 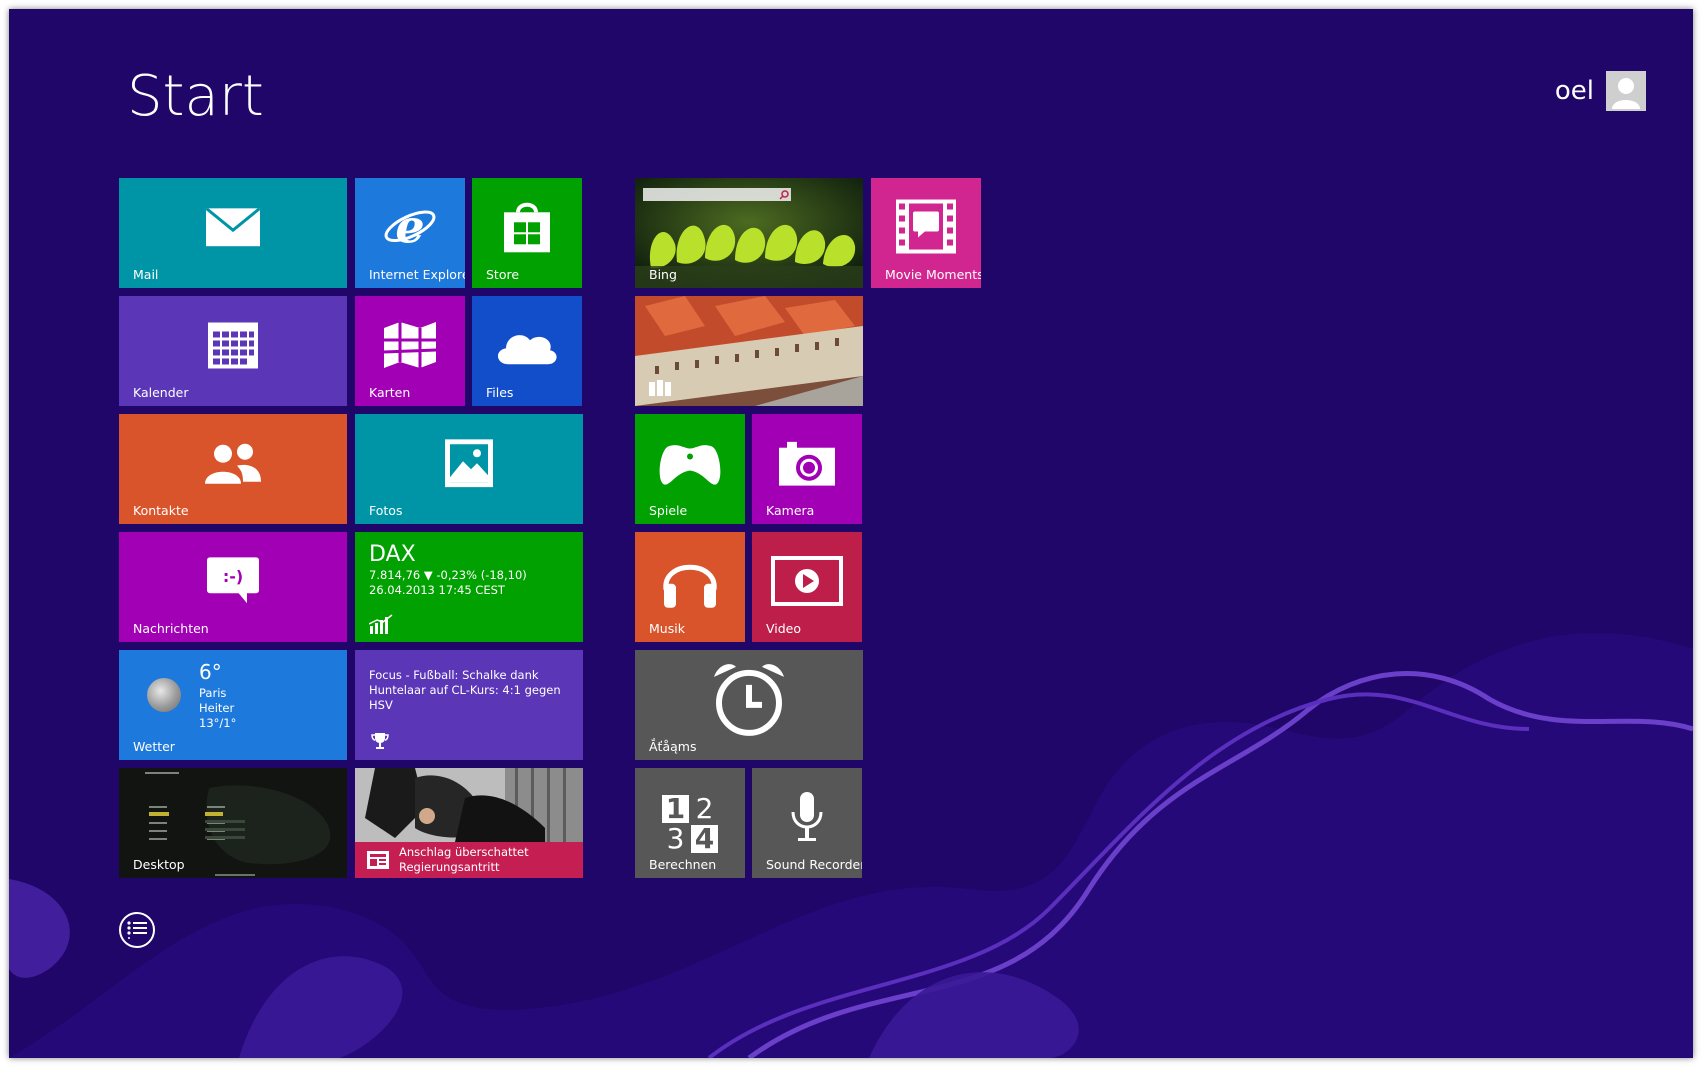 I want to click on dax-name: DAX, so click(x=392, y=554).